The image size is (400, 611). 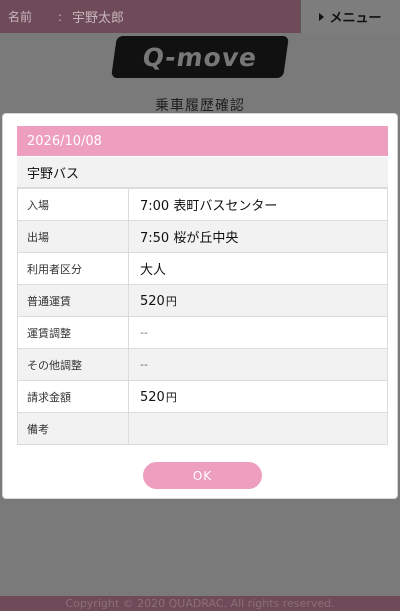 What do you see at coordinates (202, 172) in the screenshot?
I see `operator-name: 宇野バス` at bounding box center [202, 172].